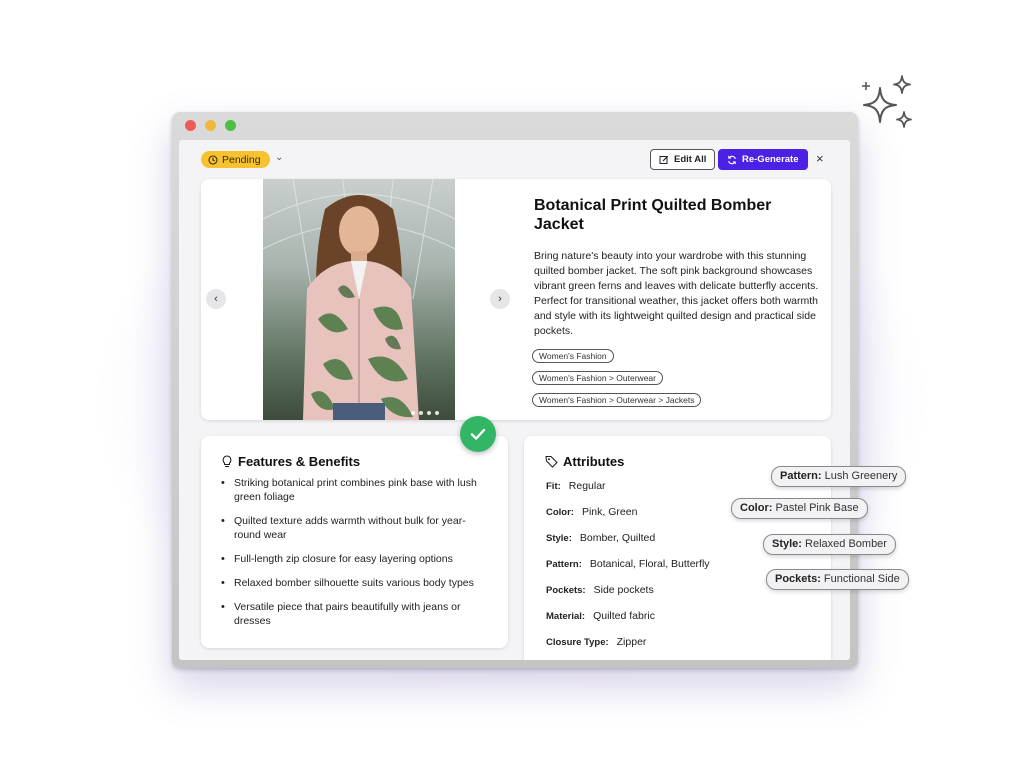  What do you see at coordinates (861, 476) in the screenshot?
I see `chip-value: Lush Greenery` at bounding box center [861, 476].